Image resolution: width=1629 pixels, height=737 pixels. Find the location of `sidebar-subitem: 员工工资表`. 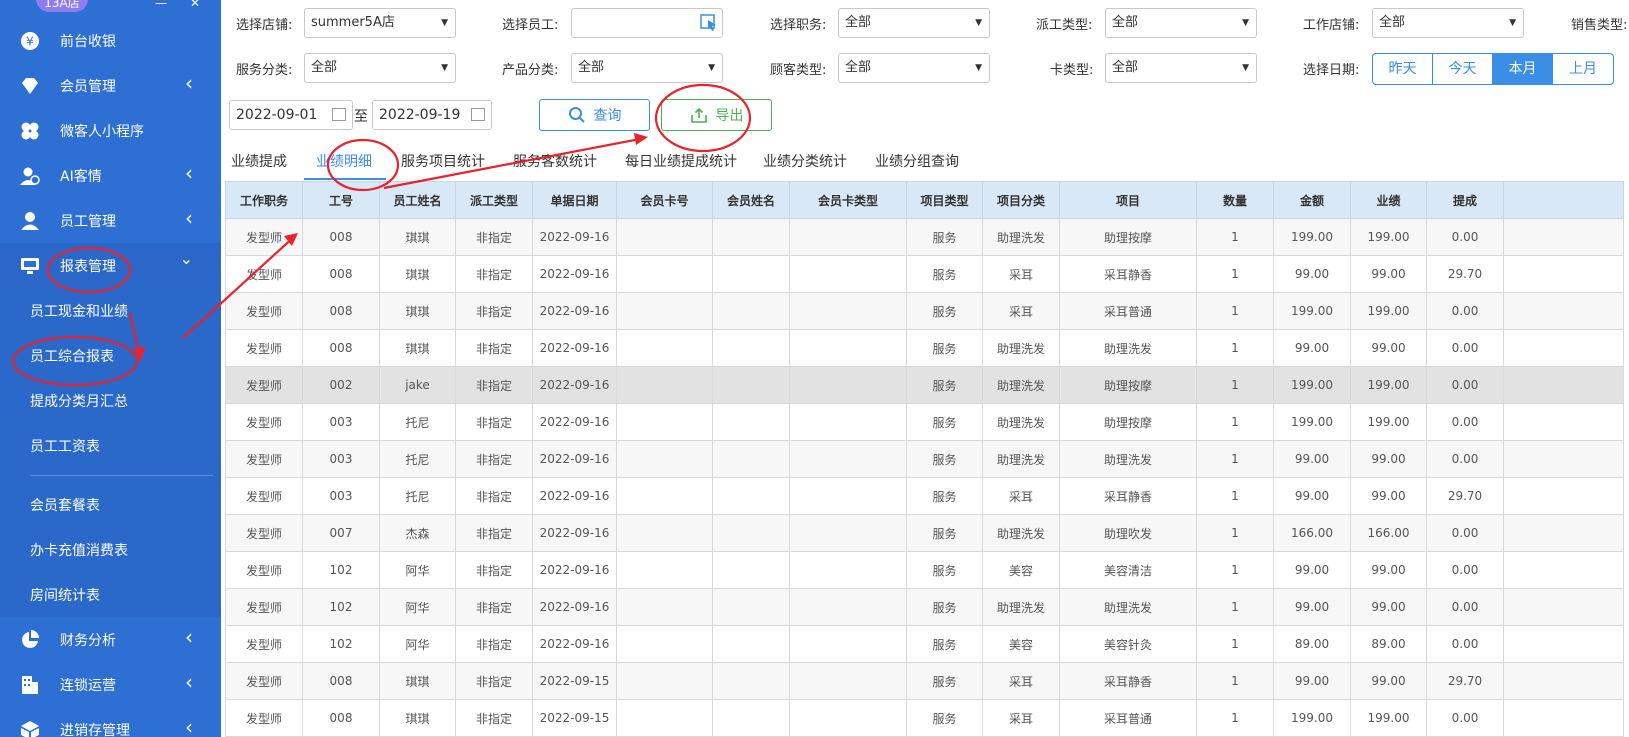

sidebar-subitem: 员工工资表 is located at coordinates (110, 445).